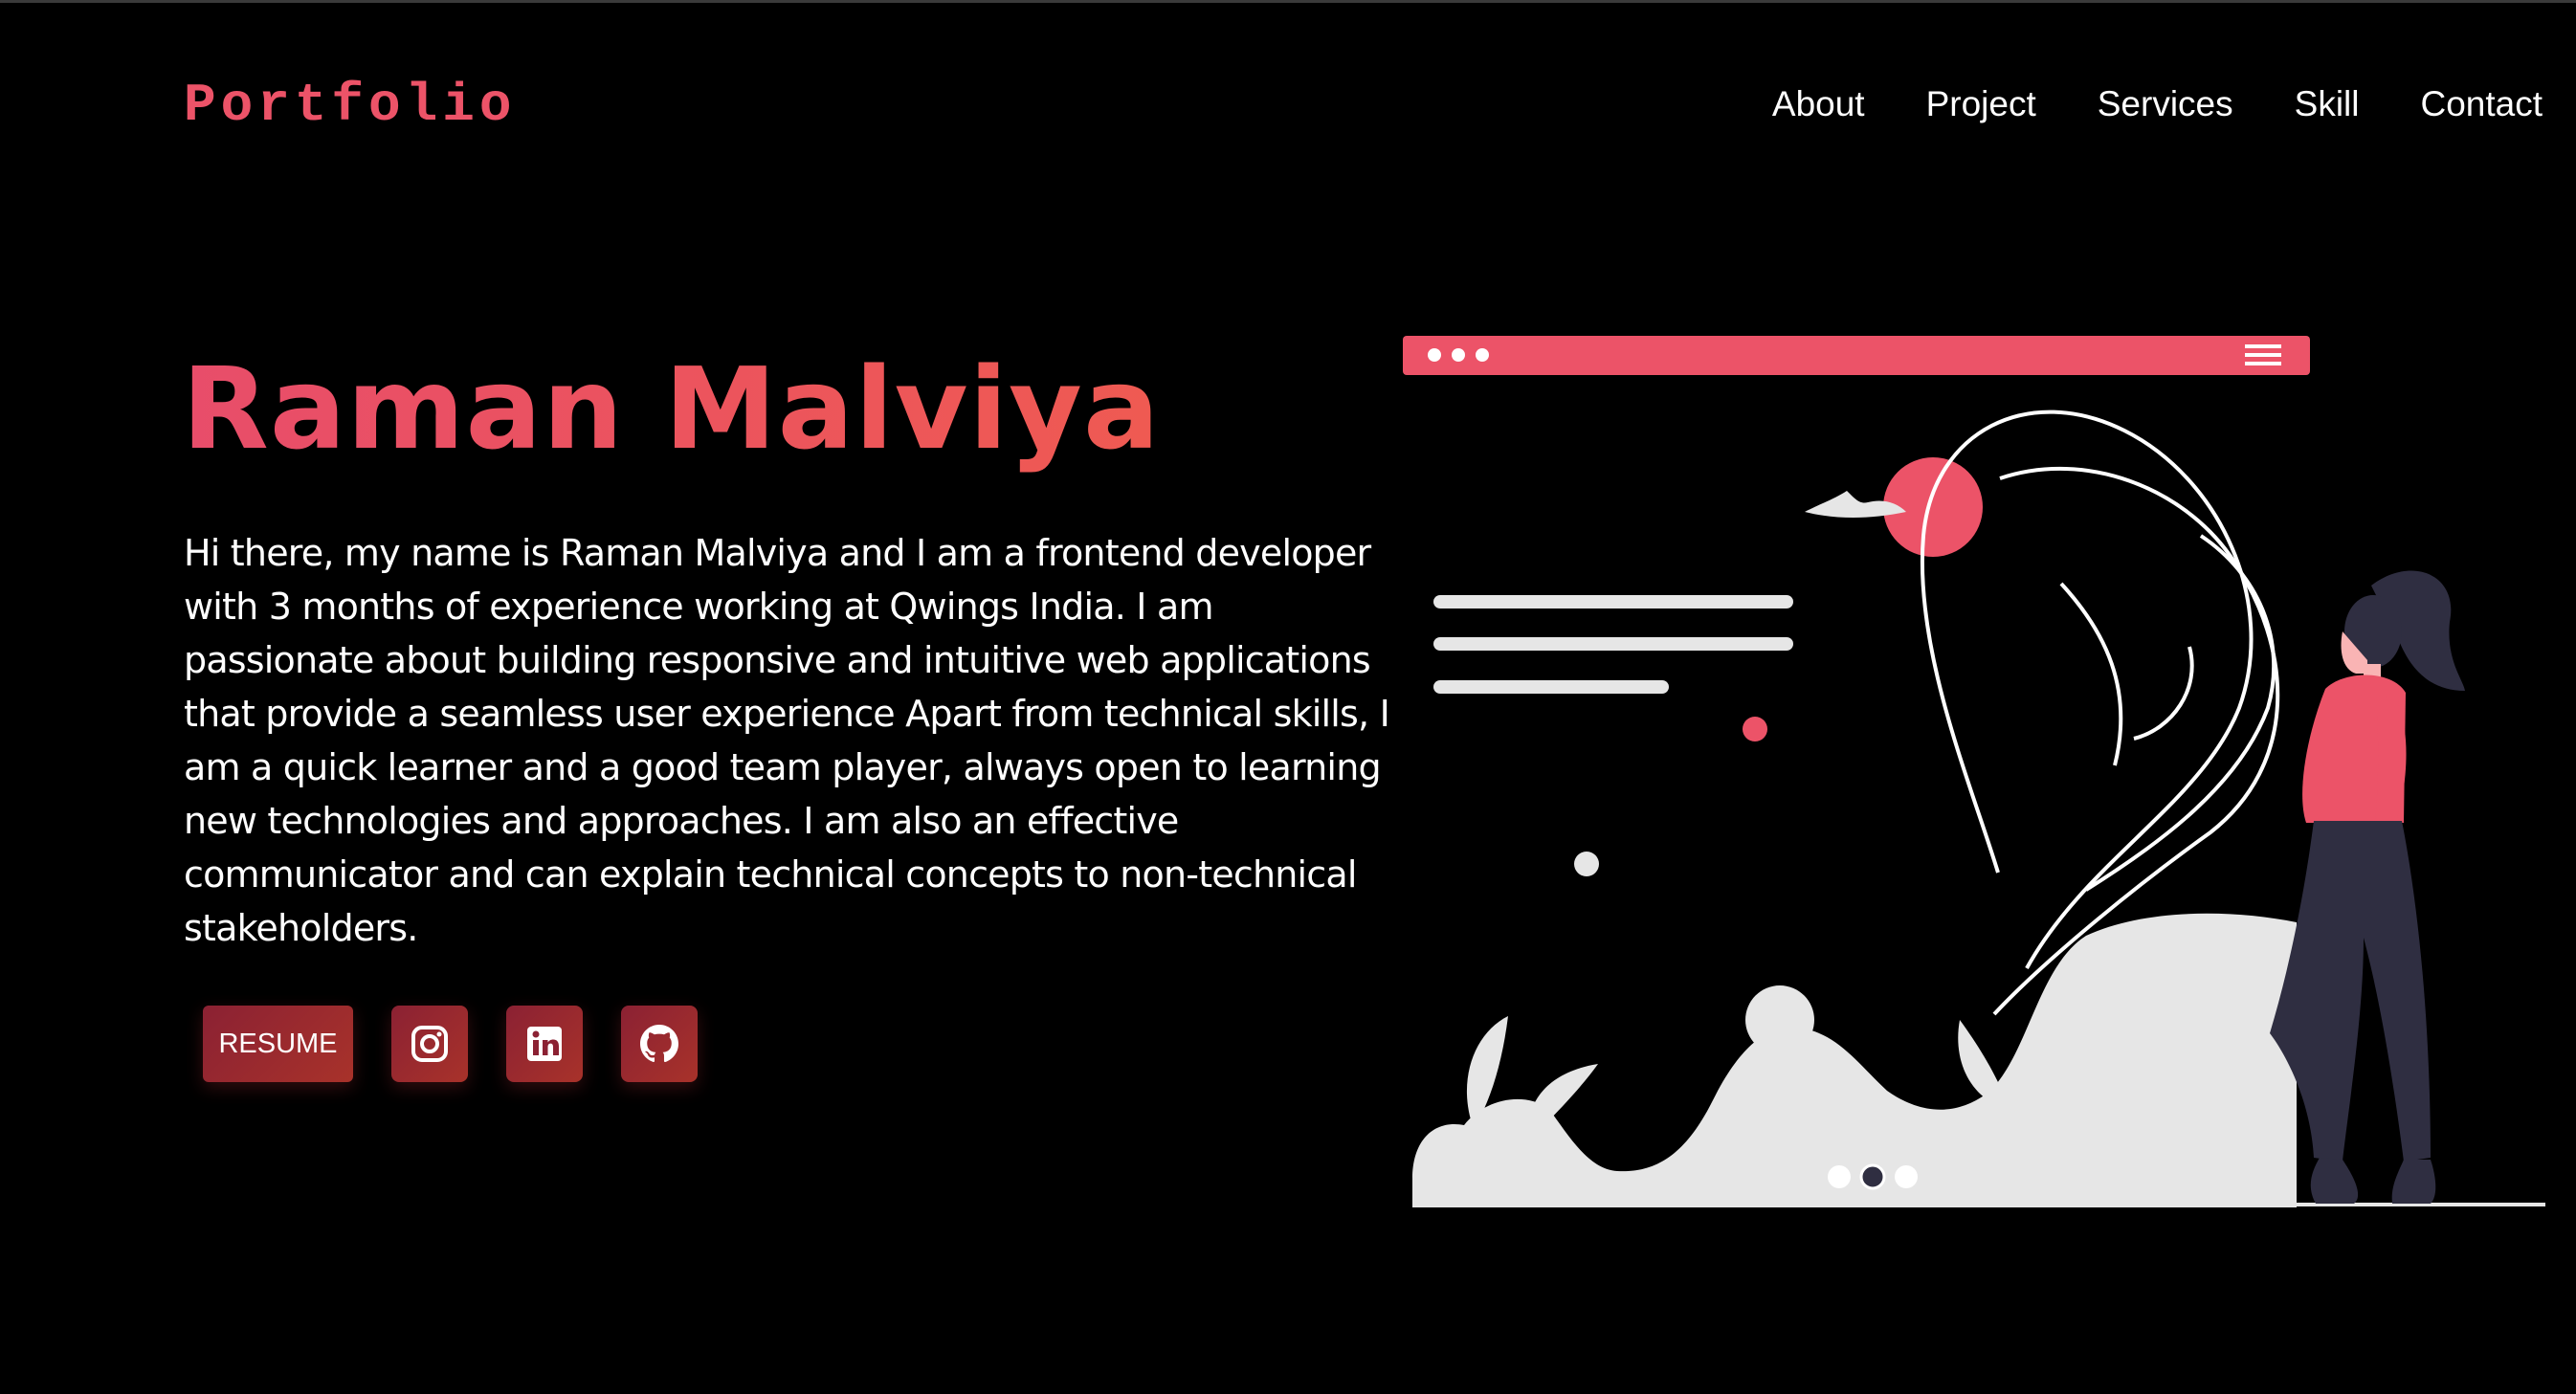  Describe the element at coordinates (1854, 1060) in the screenshot. I see `bush-shape` at that location.